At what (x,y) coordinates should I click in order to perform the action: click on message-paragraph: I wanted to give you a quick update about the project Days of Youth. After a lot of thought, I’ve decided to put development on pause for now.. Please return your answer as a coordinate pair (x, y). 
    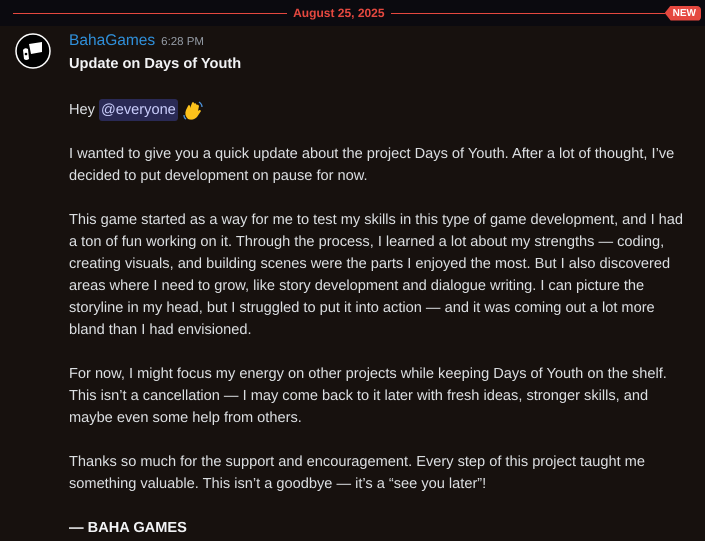
    Looking at the image, I should click on (372, 165).